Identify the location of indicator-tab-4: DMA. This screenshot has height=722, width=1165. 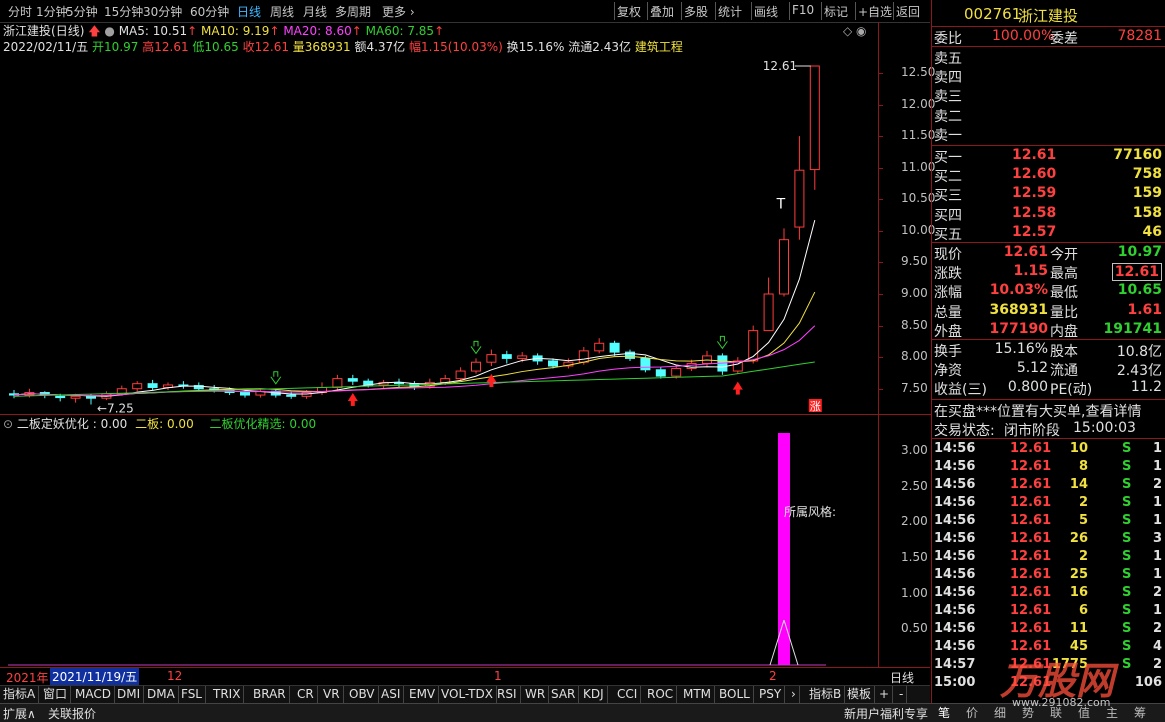
(161, 694).